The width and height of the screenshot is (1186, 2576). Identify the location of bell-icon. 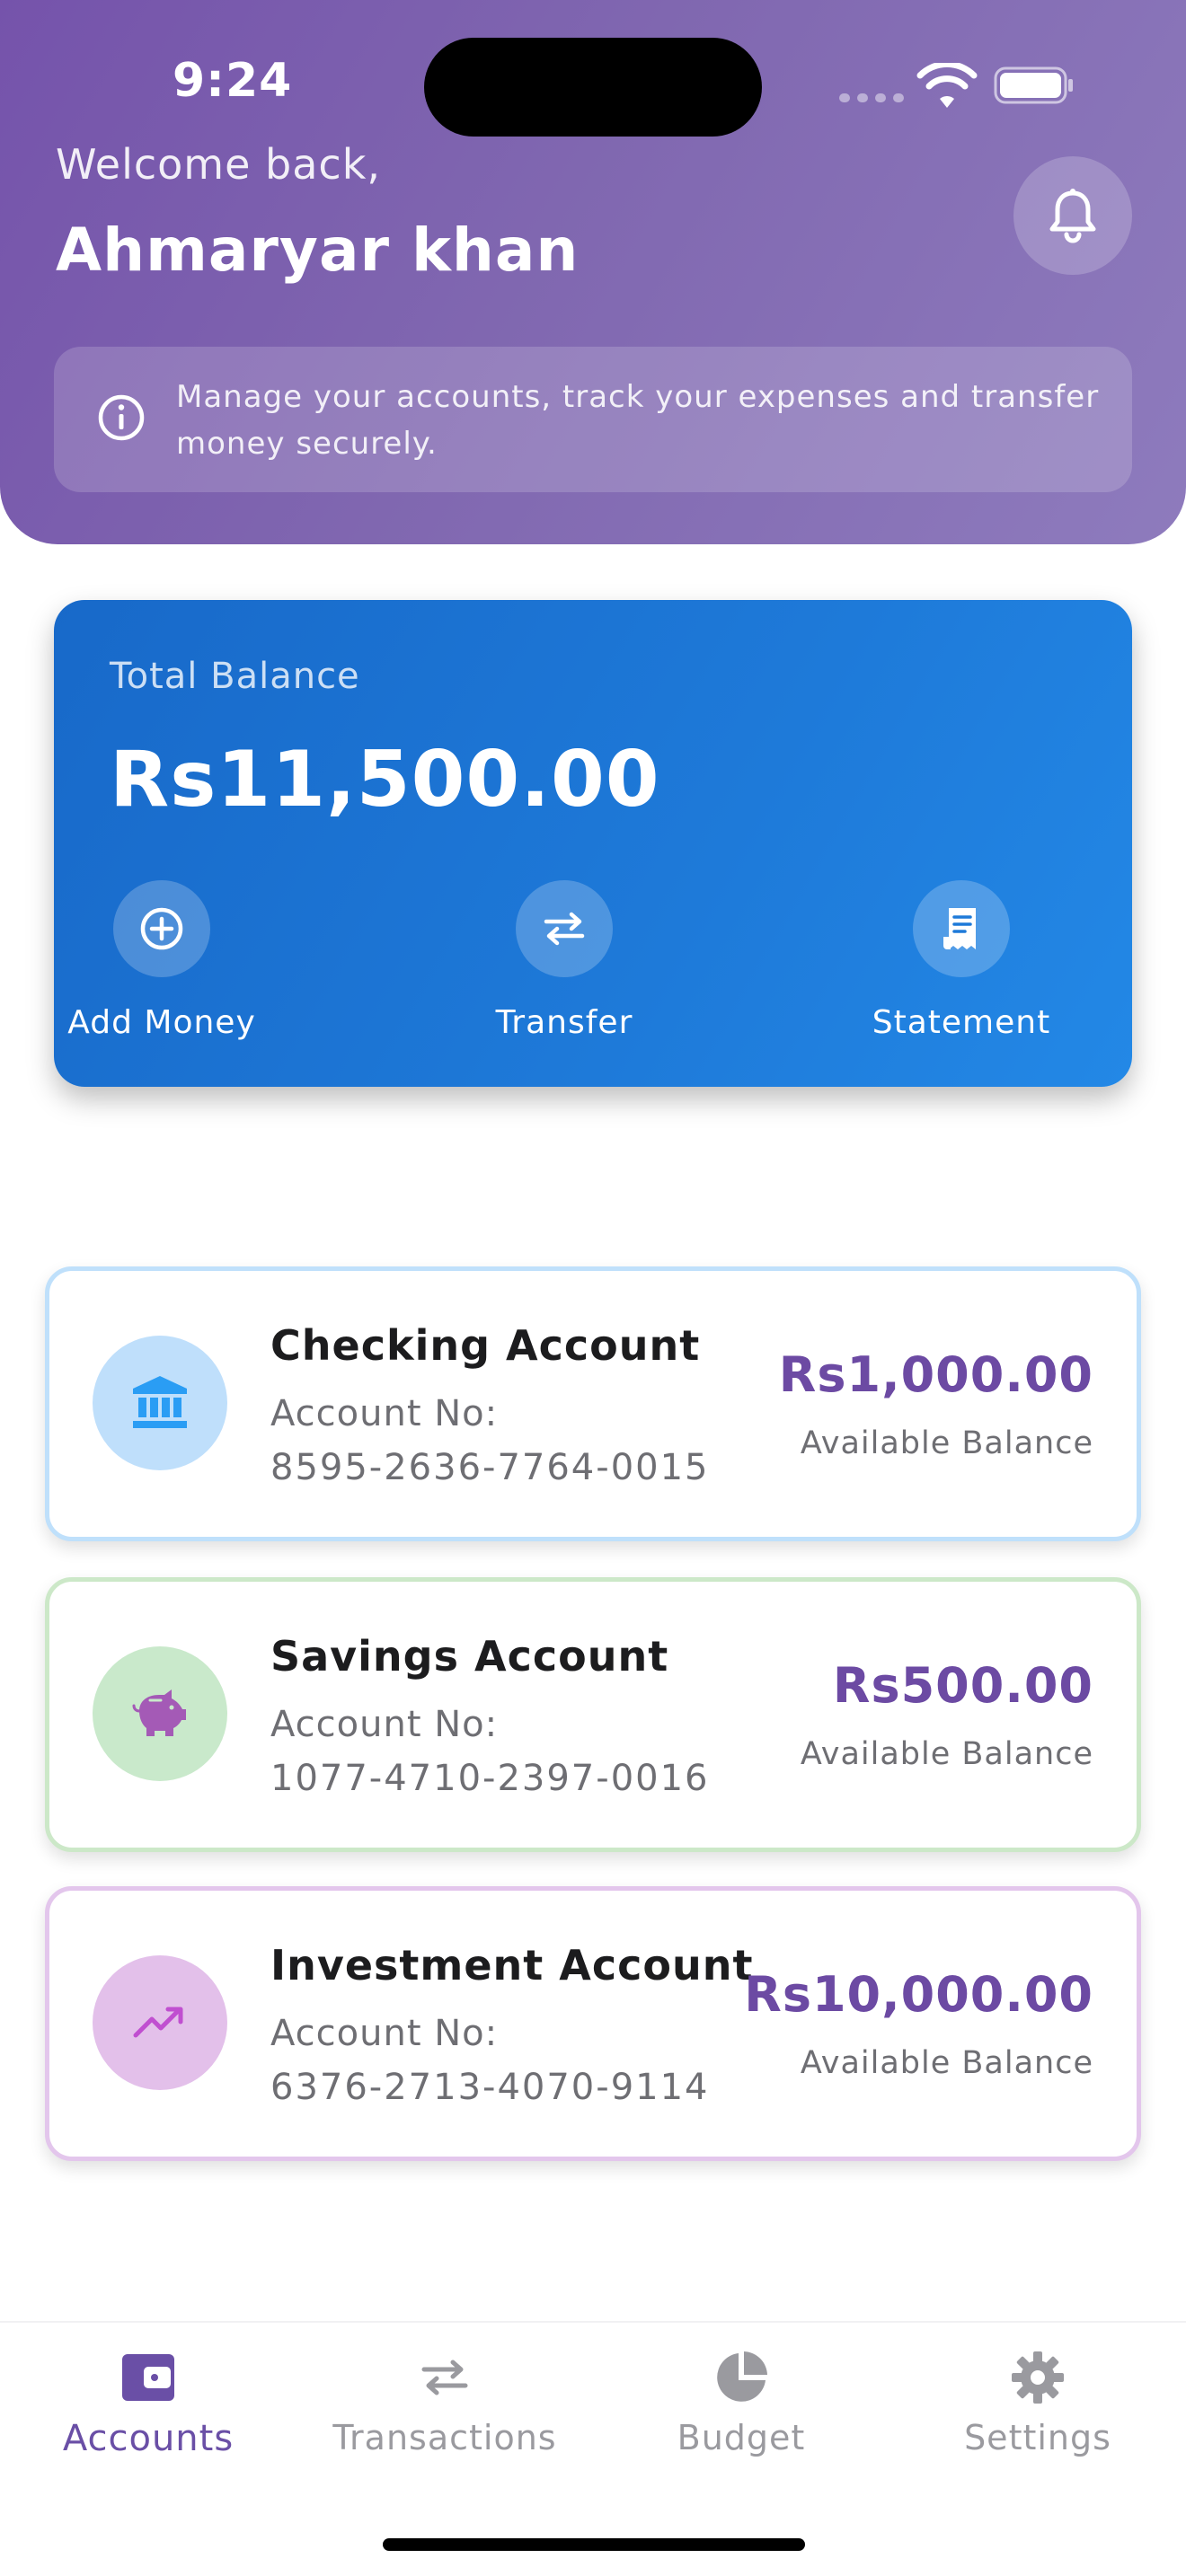
(1072, 216).